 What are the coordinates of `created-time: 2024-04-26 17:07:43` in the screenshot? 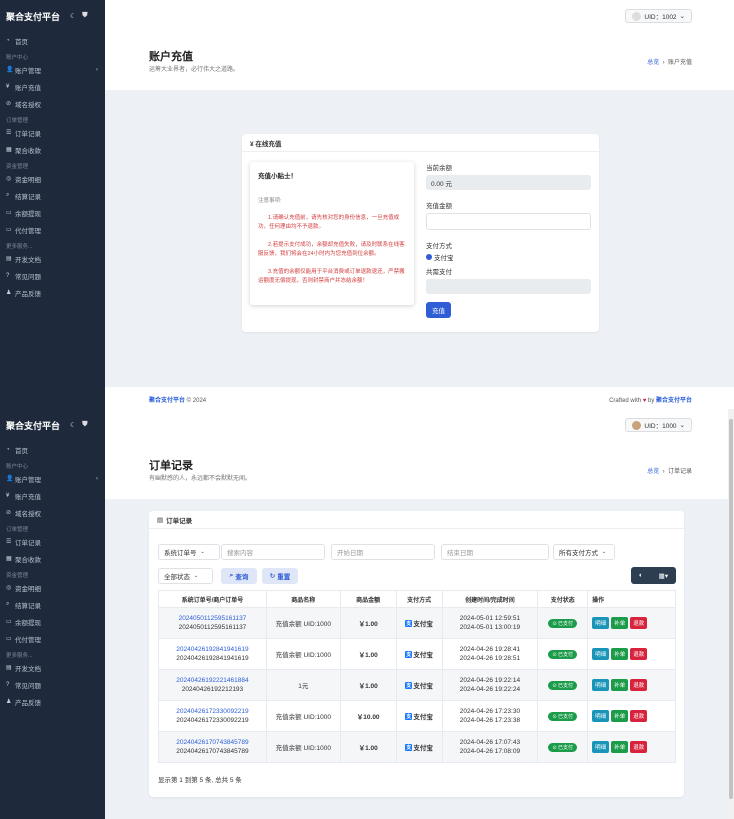 It's located at (490, 742).